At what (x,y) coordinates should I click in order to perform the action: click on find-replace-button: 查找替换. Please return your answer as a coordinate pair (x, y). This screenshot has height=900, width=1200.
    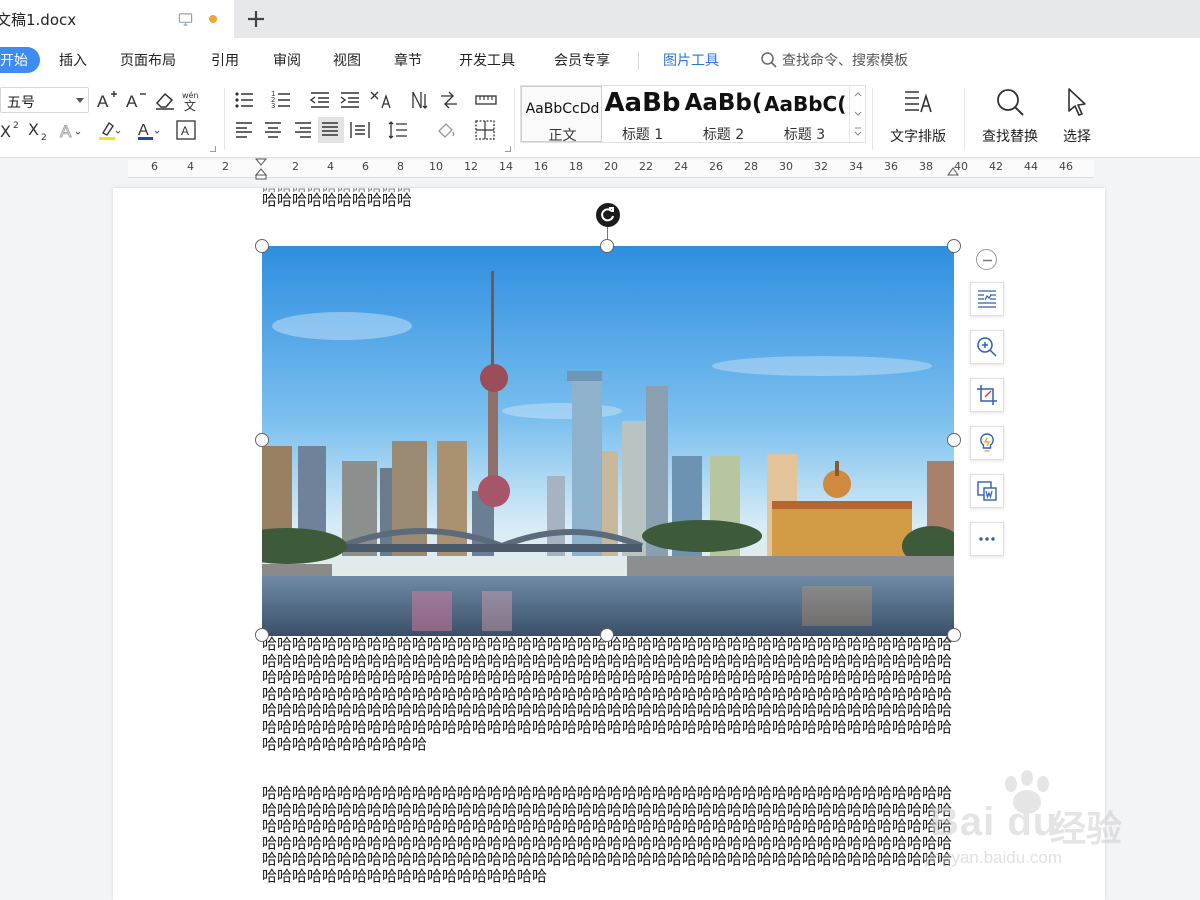
    Looking at the image, I should click on (1010, 117).